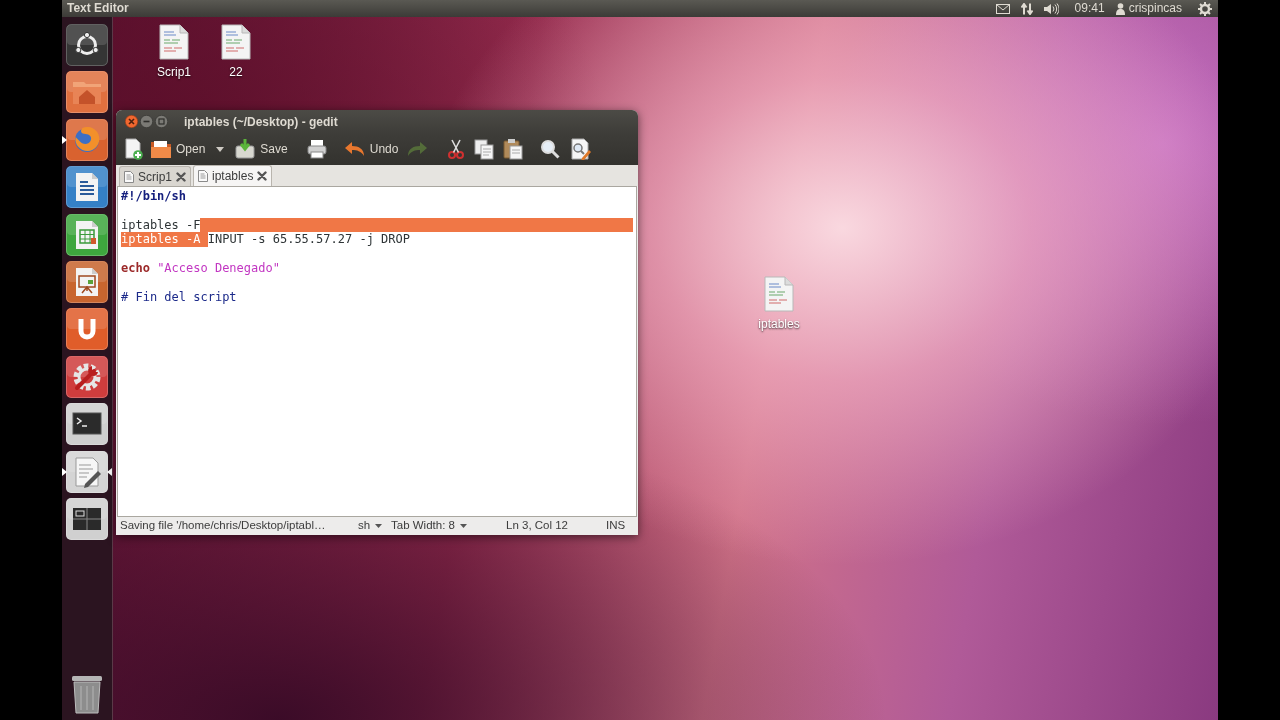 The image size is (1280, 720). What do you see at coordinates (1089, 8) in the screenshot?
I see `clock-text: 09:41` at bounding box center [1089, 8].